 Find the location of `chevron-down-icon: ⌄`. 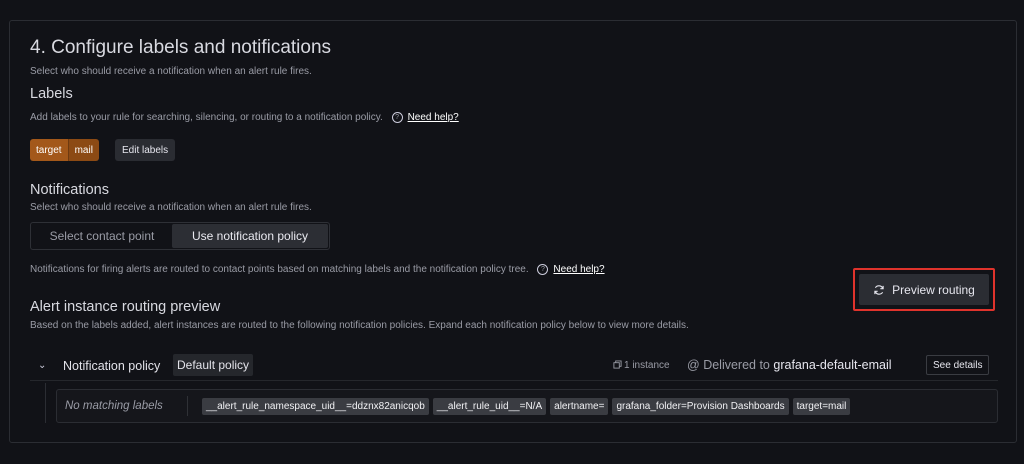

chevron-down-icon: ⌄ is located at coordinates (42, 365).